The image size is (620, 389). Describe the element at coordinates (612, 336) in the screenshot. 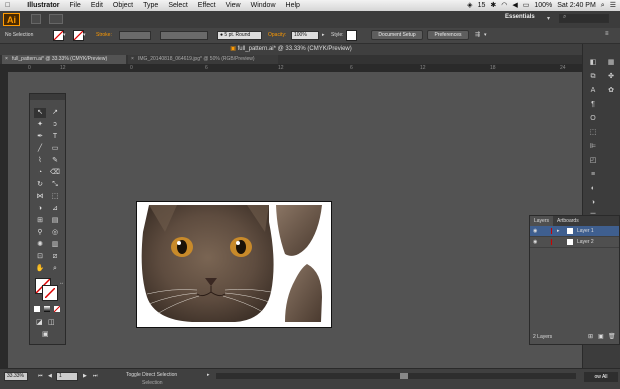

I see `delete-layer-icon: 🗑` at that location.